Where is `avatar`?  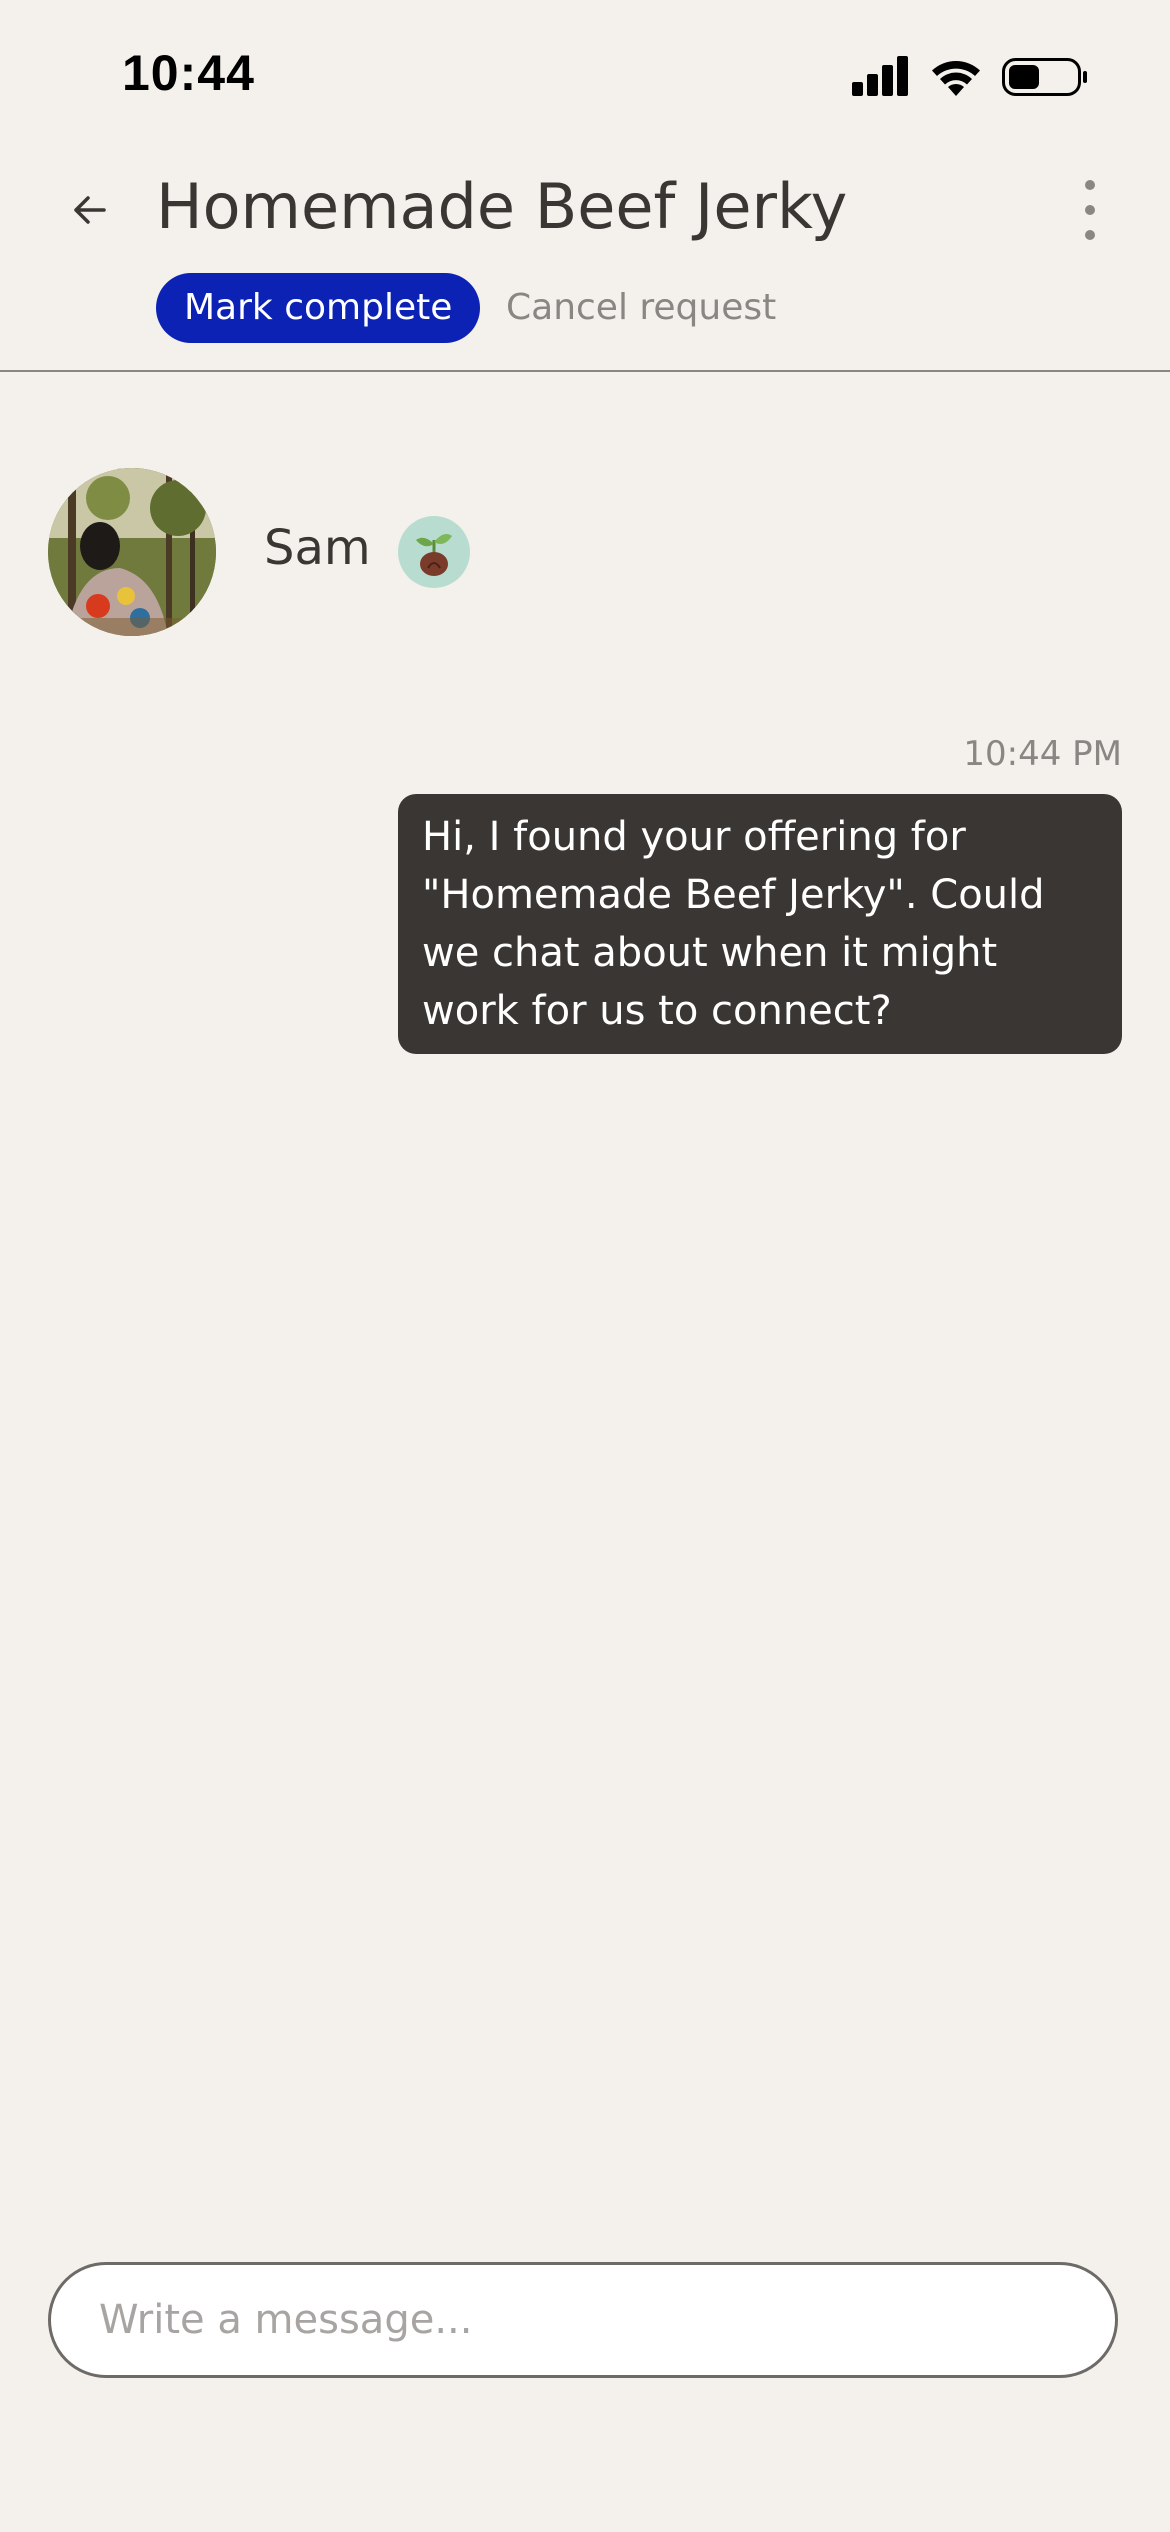
avatar is located at coordinates (132, 552).